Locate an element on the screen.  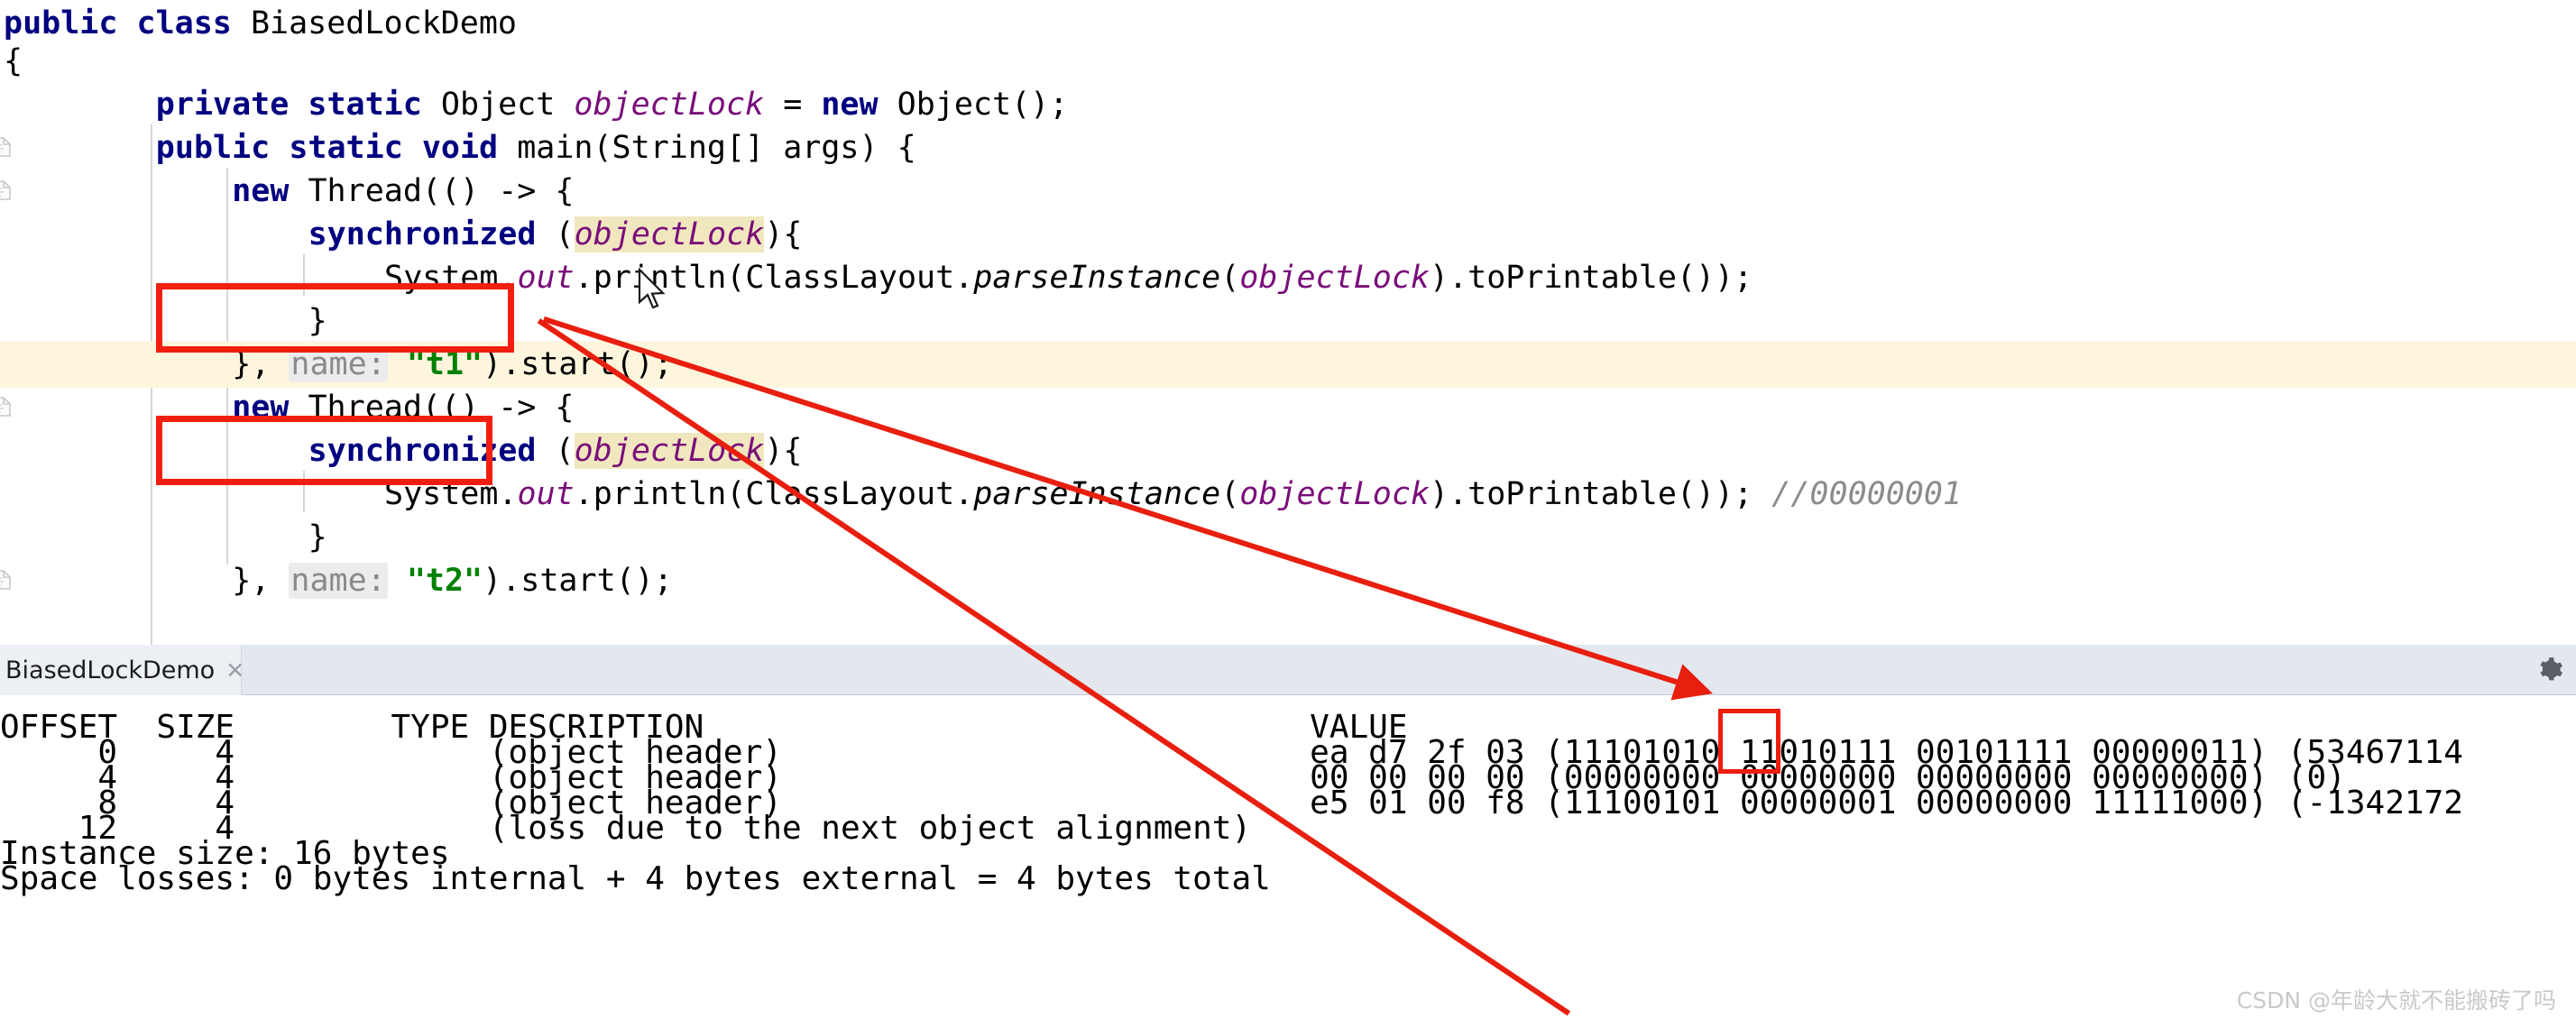
code-token: = is located at coordinates (793, 105).